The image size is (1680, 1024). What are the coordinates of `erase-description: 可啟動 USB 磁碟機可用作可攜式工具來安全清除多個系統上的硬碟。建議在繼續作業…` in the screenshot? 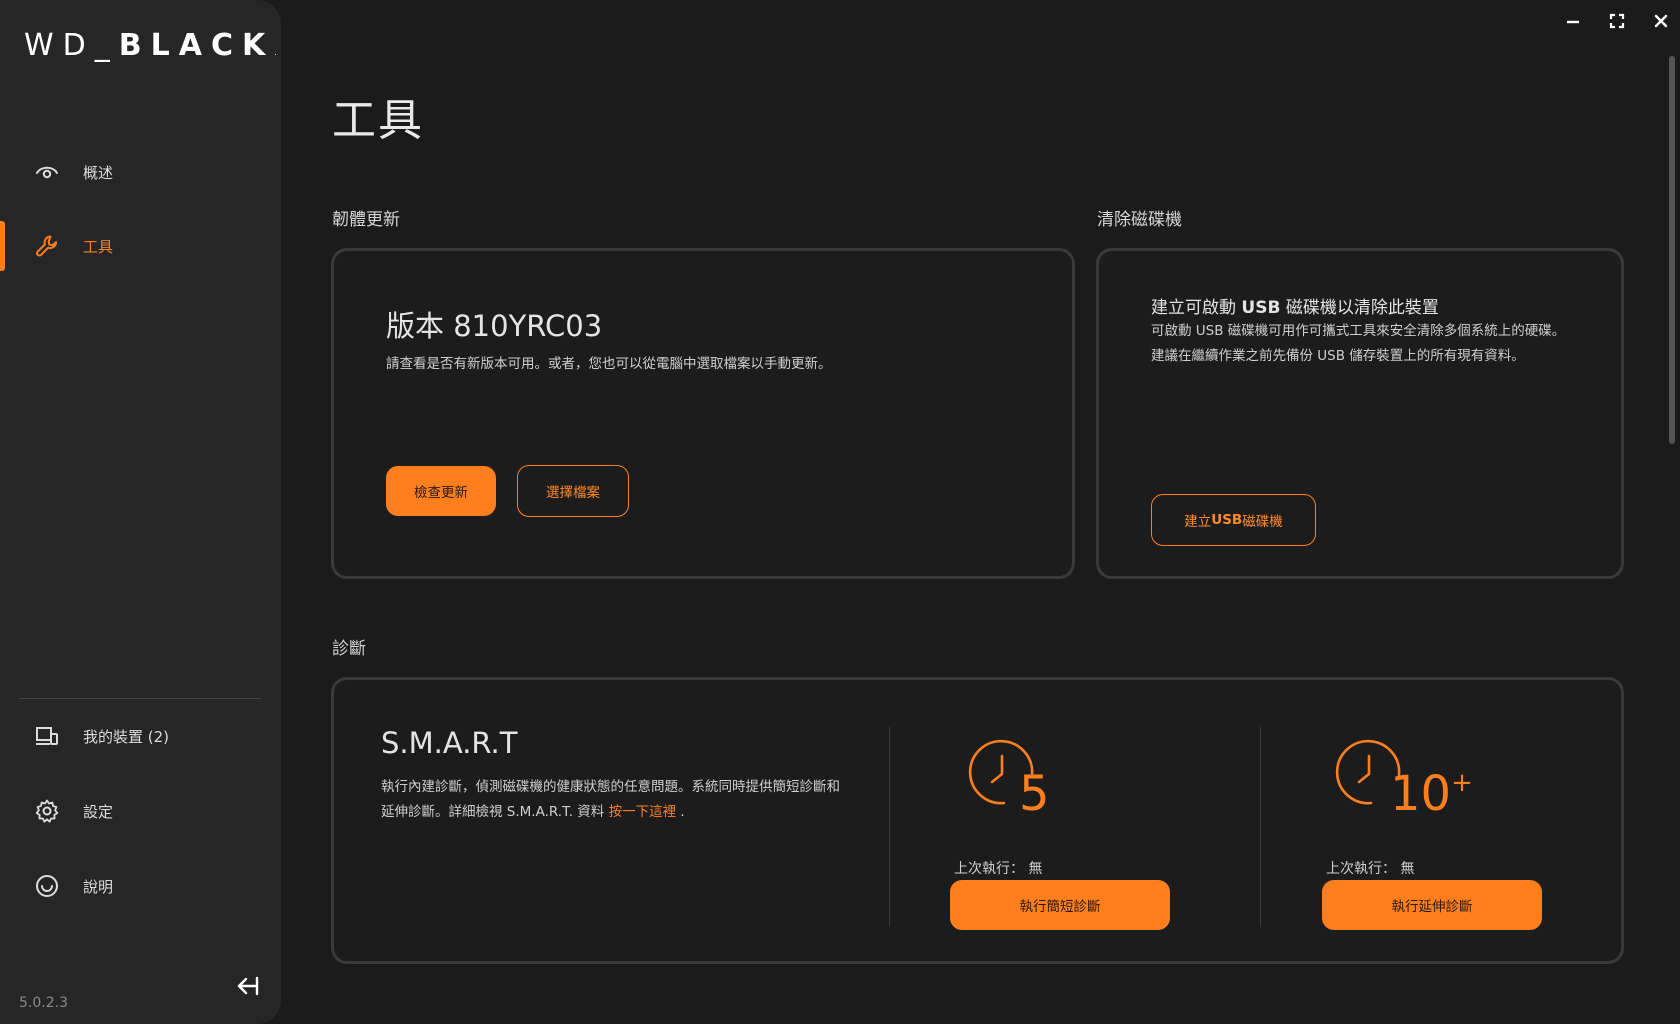 It's located at (1358, 343).